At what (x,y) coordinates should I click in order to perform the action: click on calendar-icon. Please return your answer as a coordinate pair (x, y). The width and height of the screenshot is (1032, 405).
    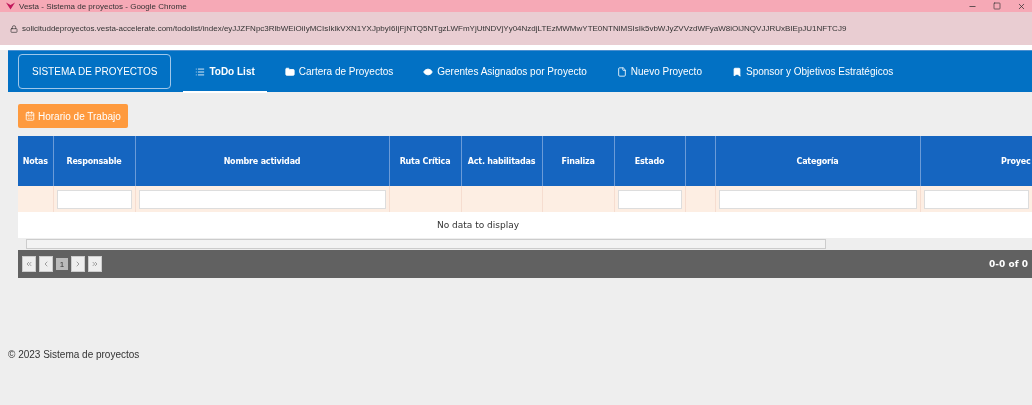
    Looking at the image, I should click on (30, 116).